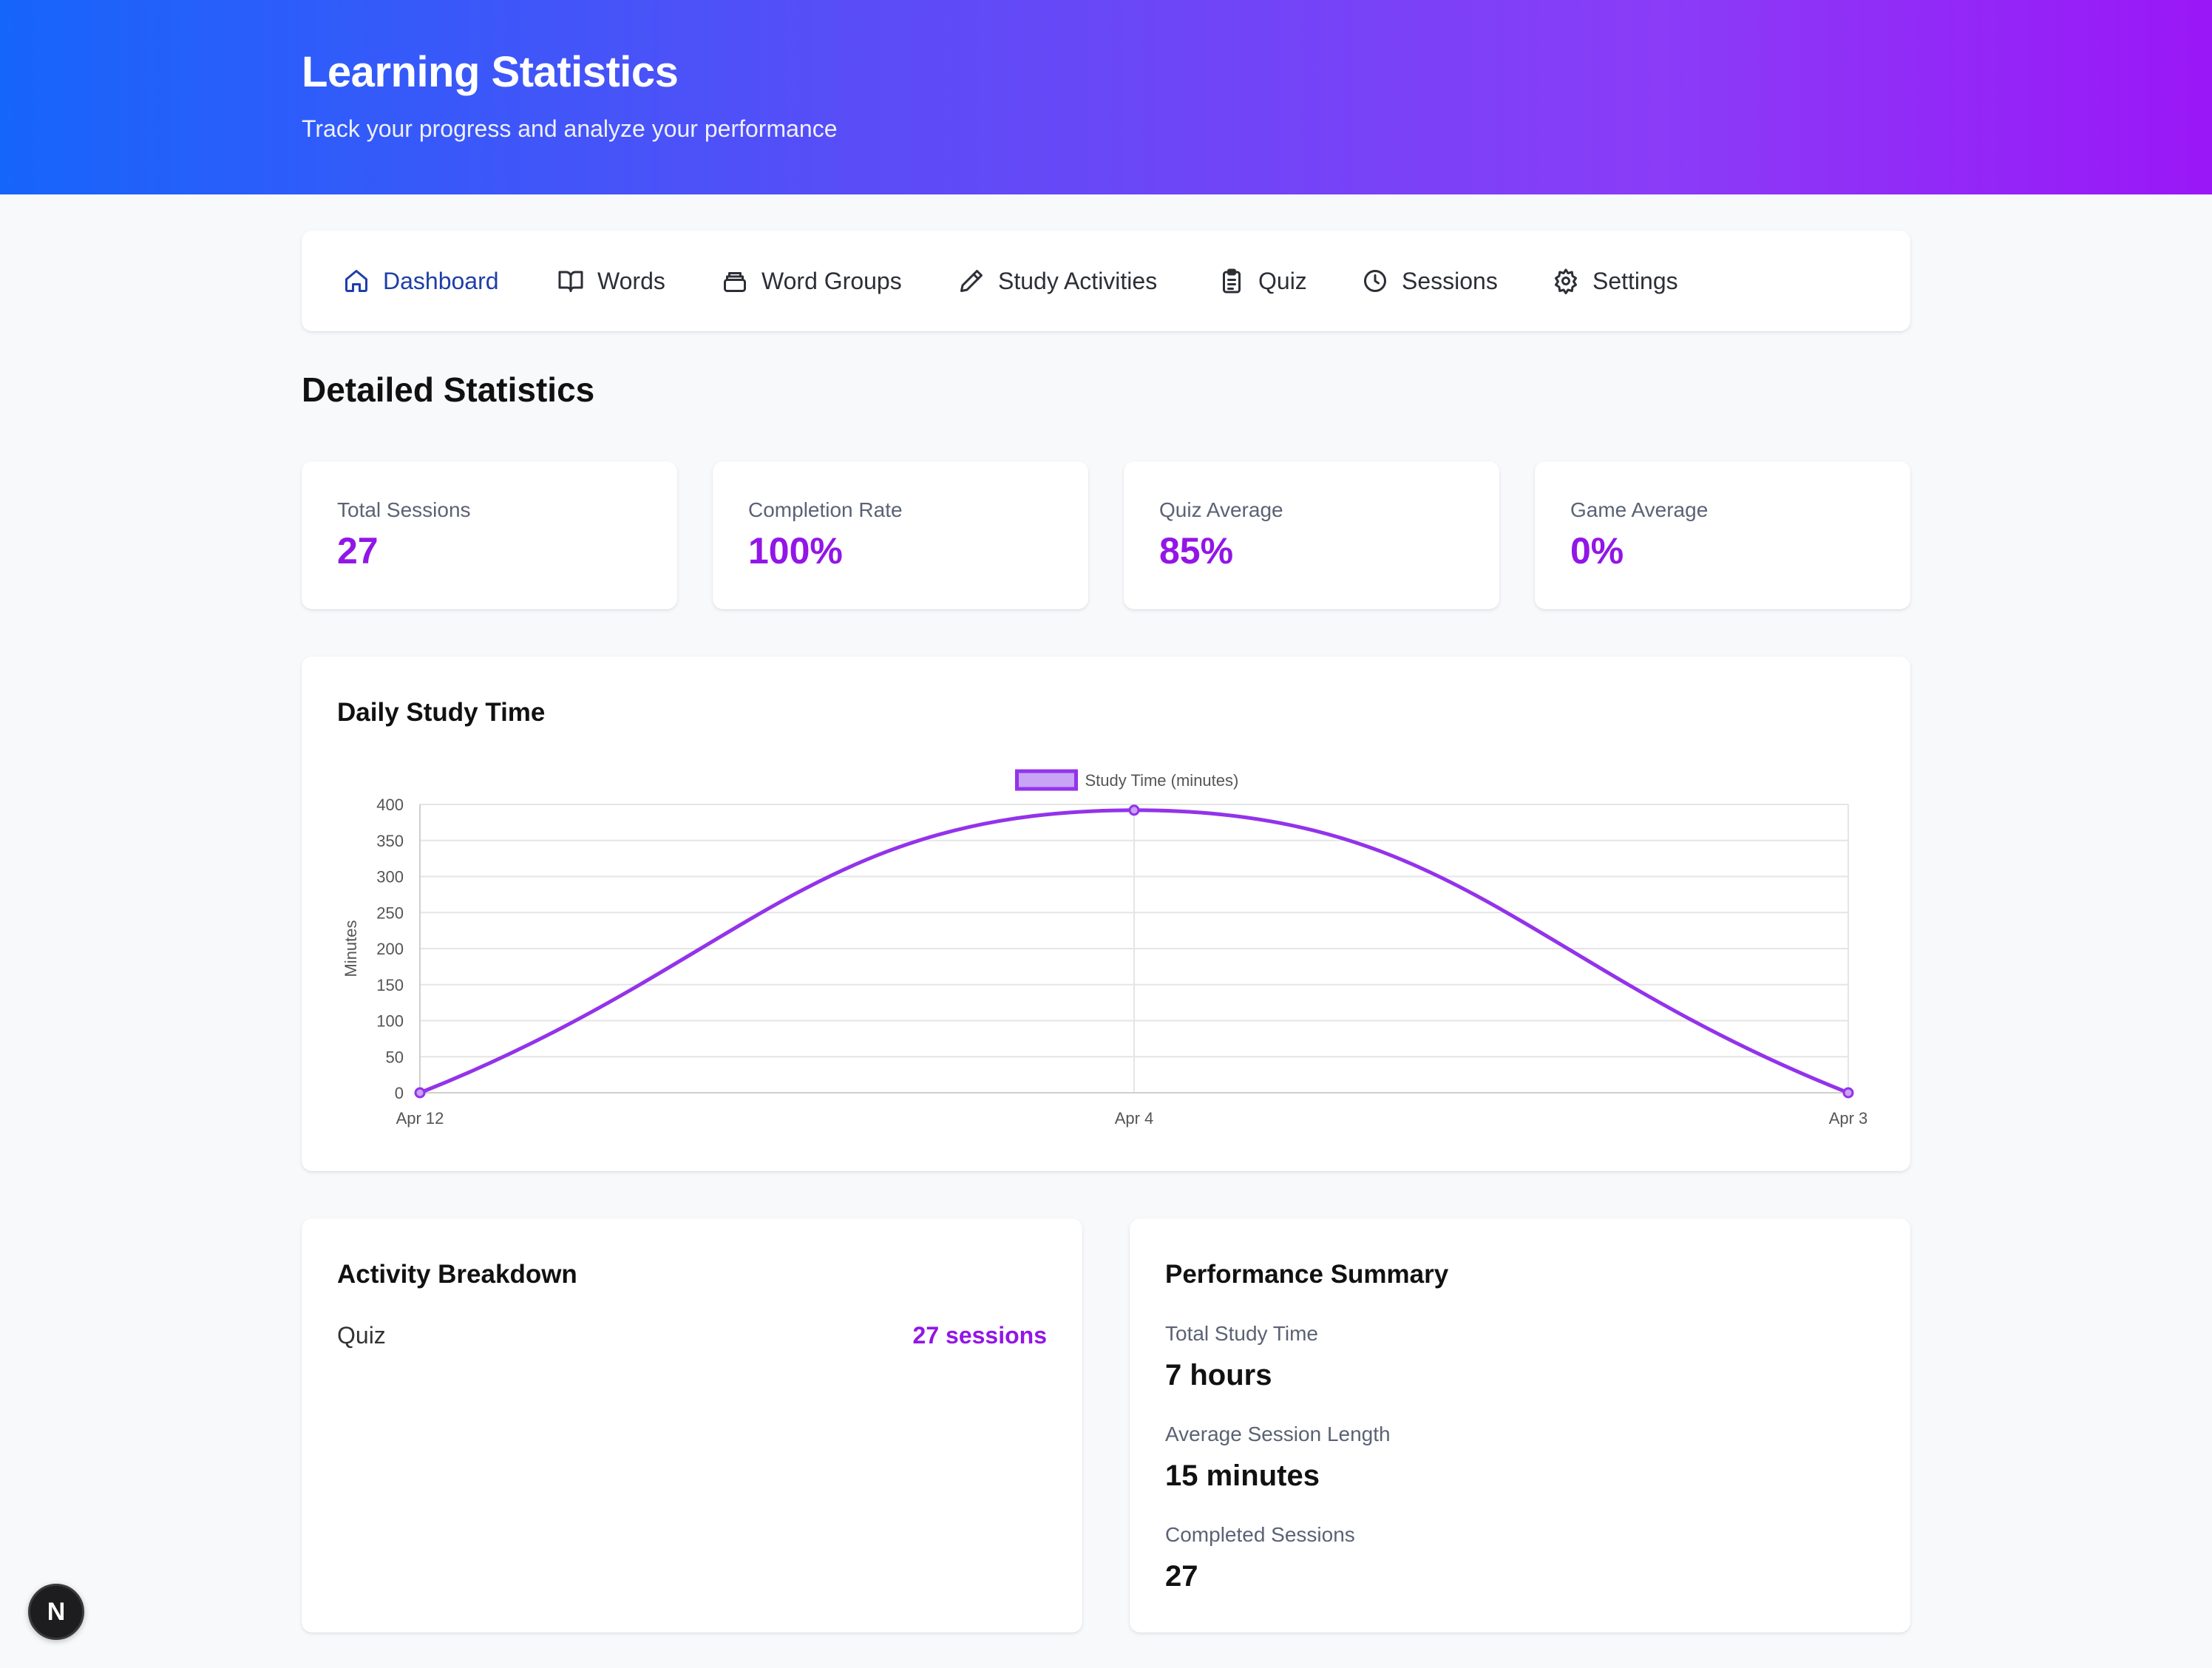  Describe the element at coordinates (1597, 551) in the screenshot. I see `stat-value: 0%` at that location.